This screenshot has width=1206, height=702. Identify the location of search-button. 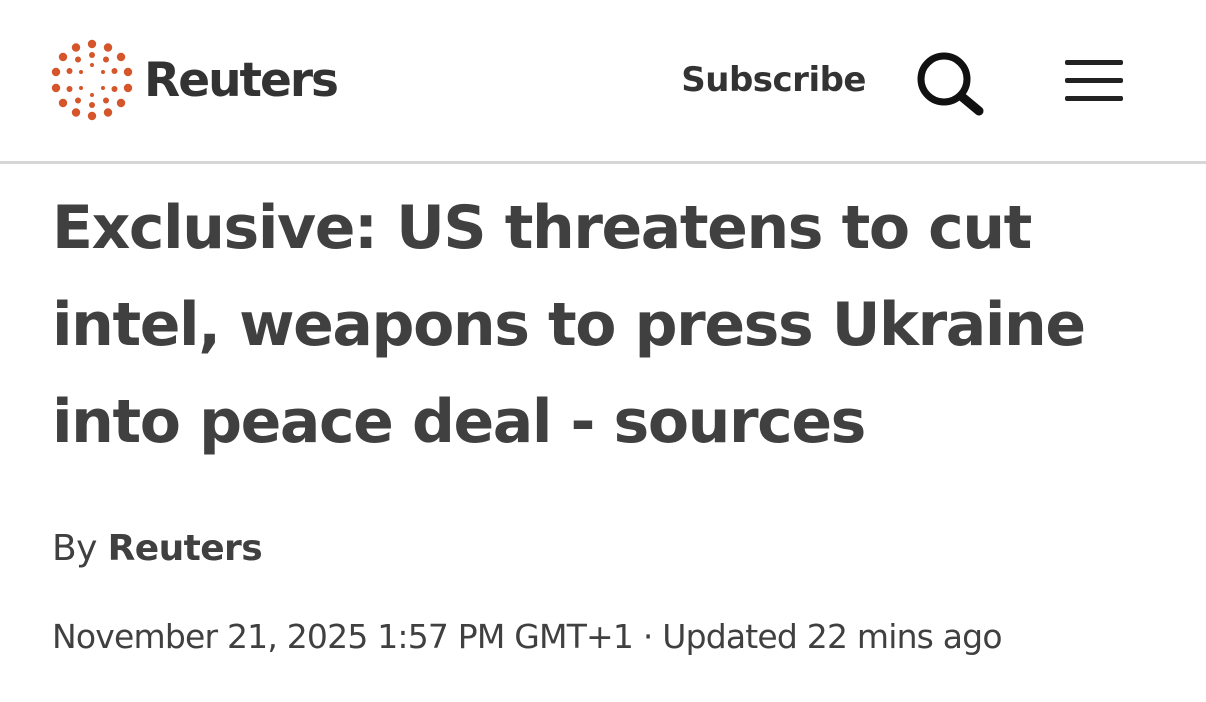
(950, 83).